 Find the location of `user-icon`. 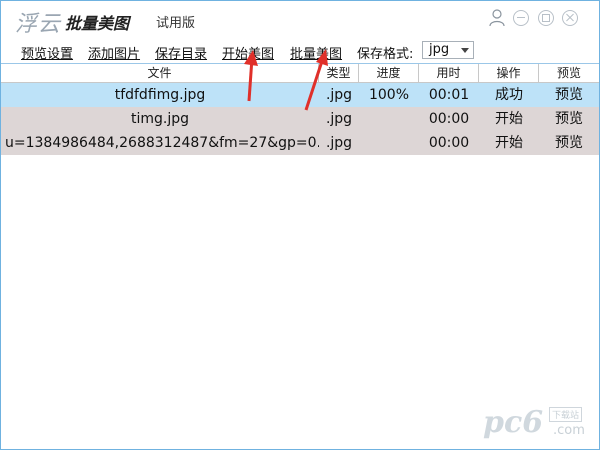

user-icon is located at coordinates (497, 18).